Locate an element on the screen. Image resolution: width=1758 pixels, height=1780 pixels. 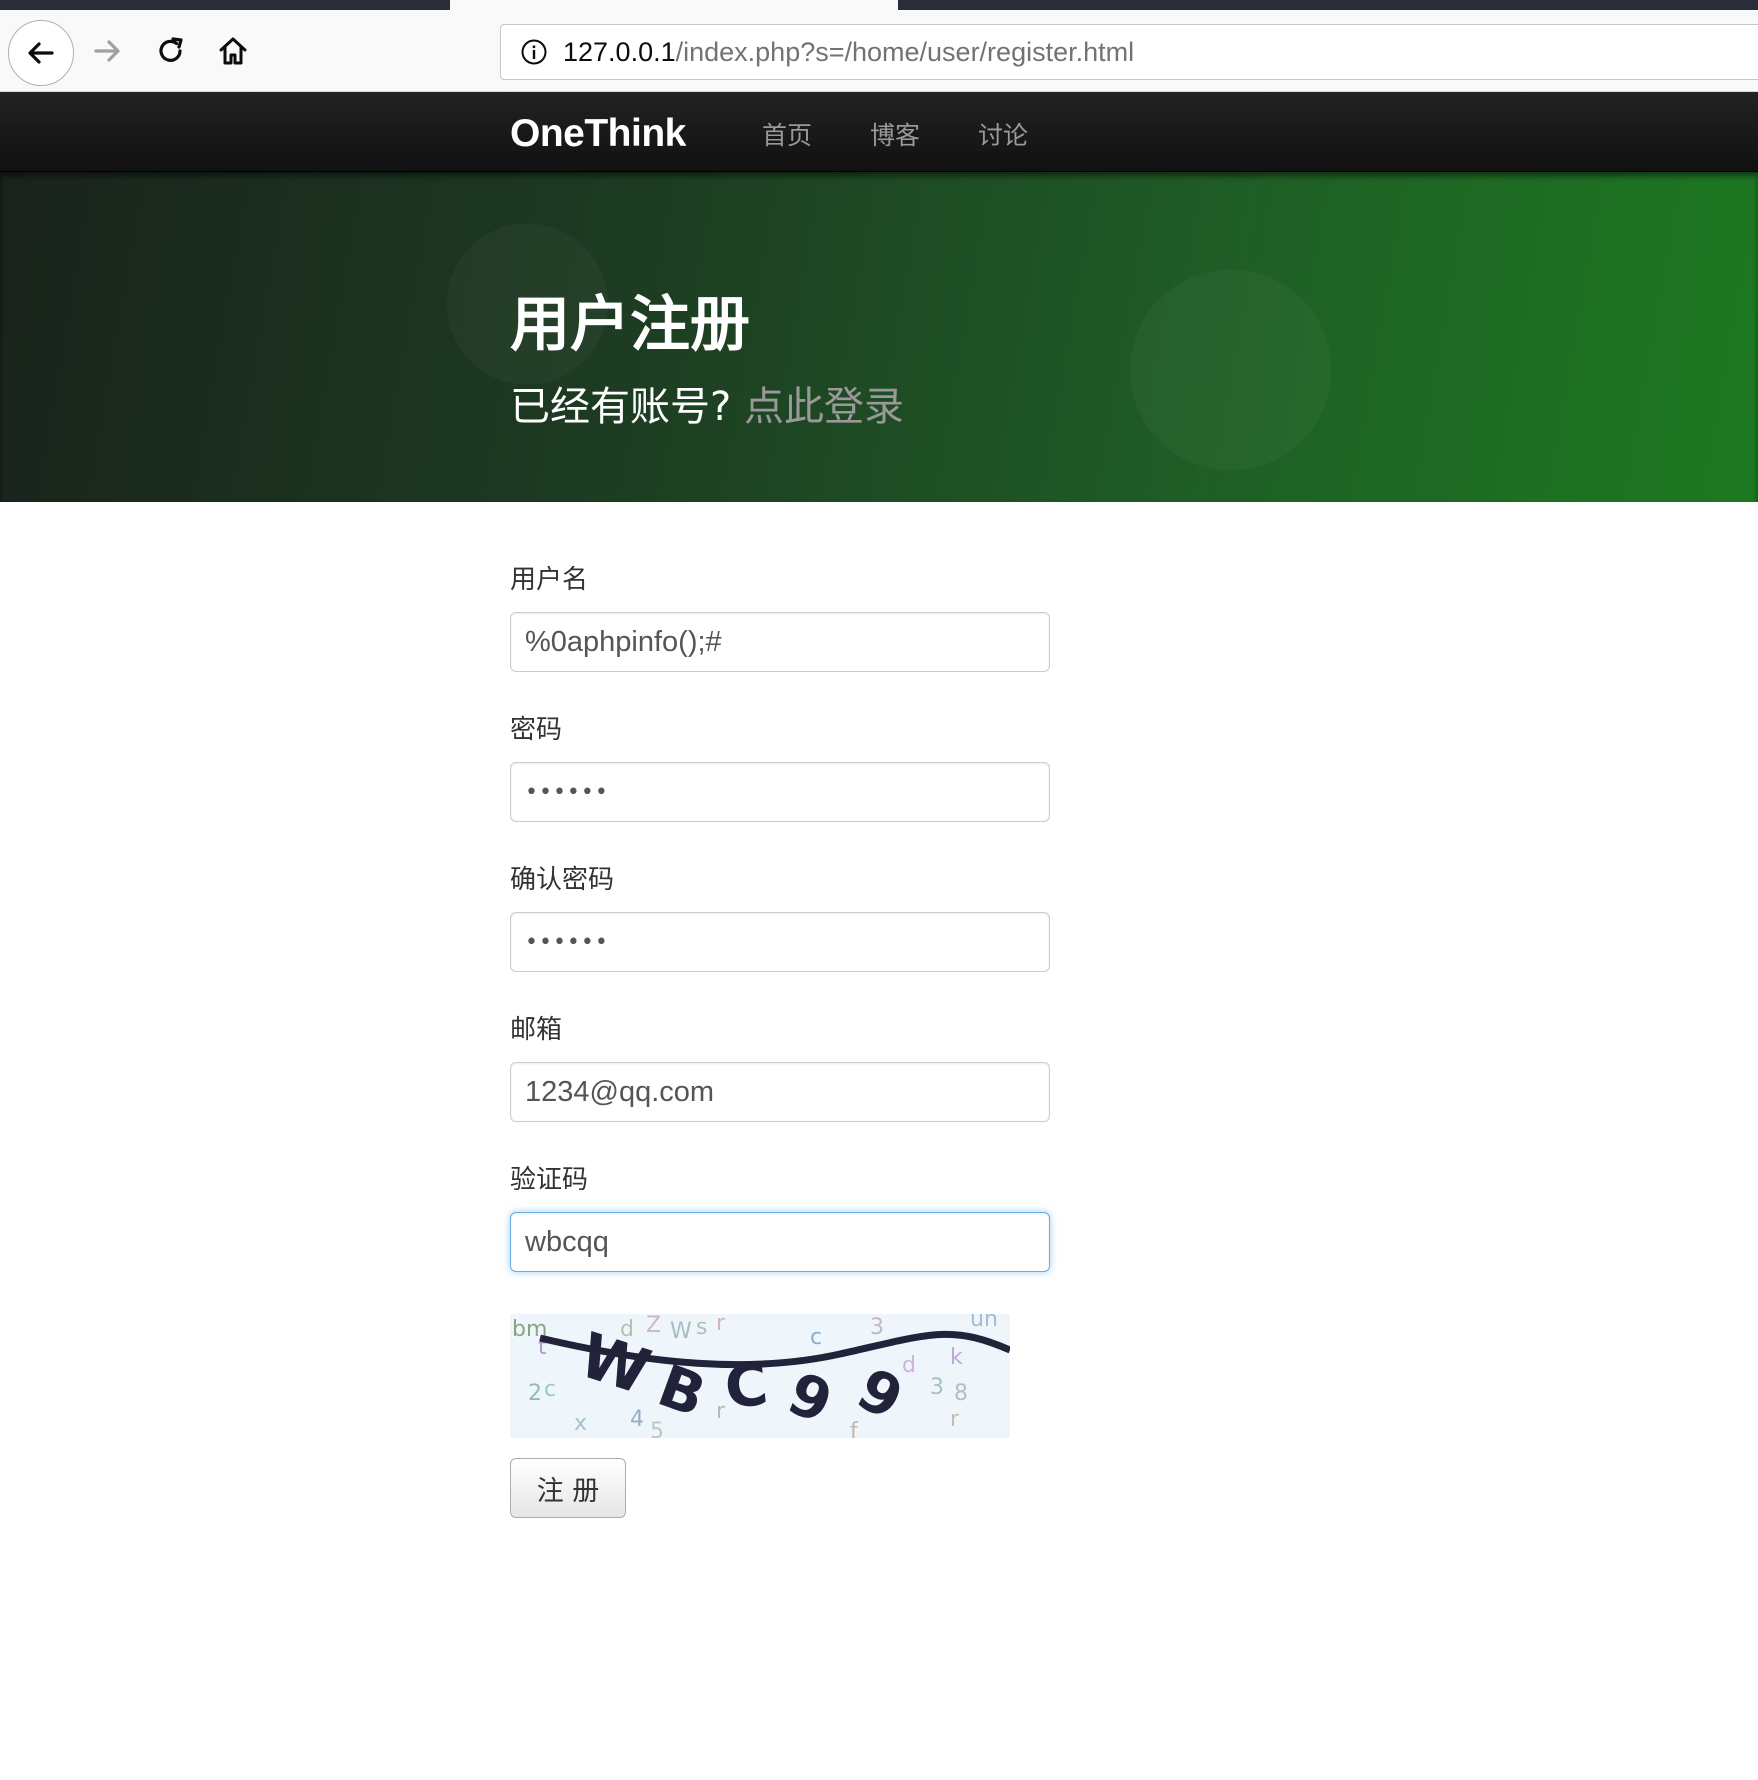
arrow-right-icon is located at coordinates (107, 51).